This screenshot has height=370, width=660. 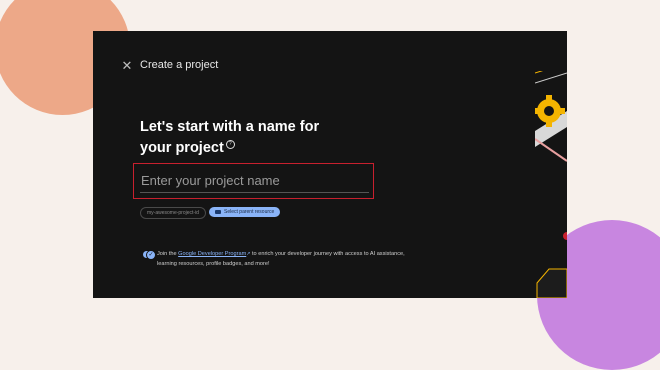 What do you see at coordinates (249, 212) in the screenshot?
I see `parent-button-label: Select parent resource` at bounding box center [249, 212].